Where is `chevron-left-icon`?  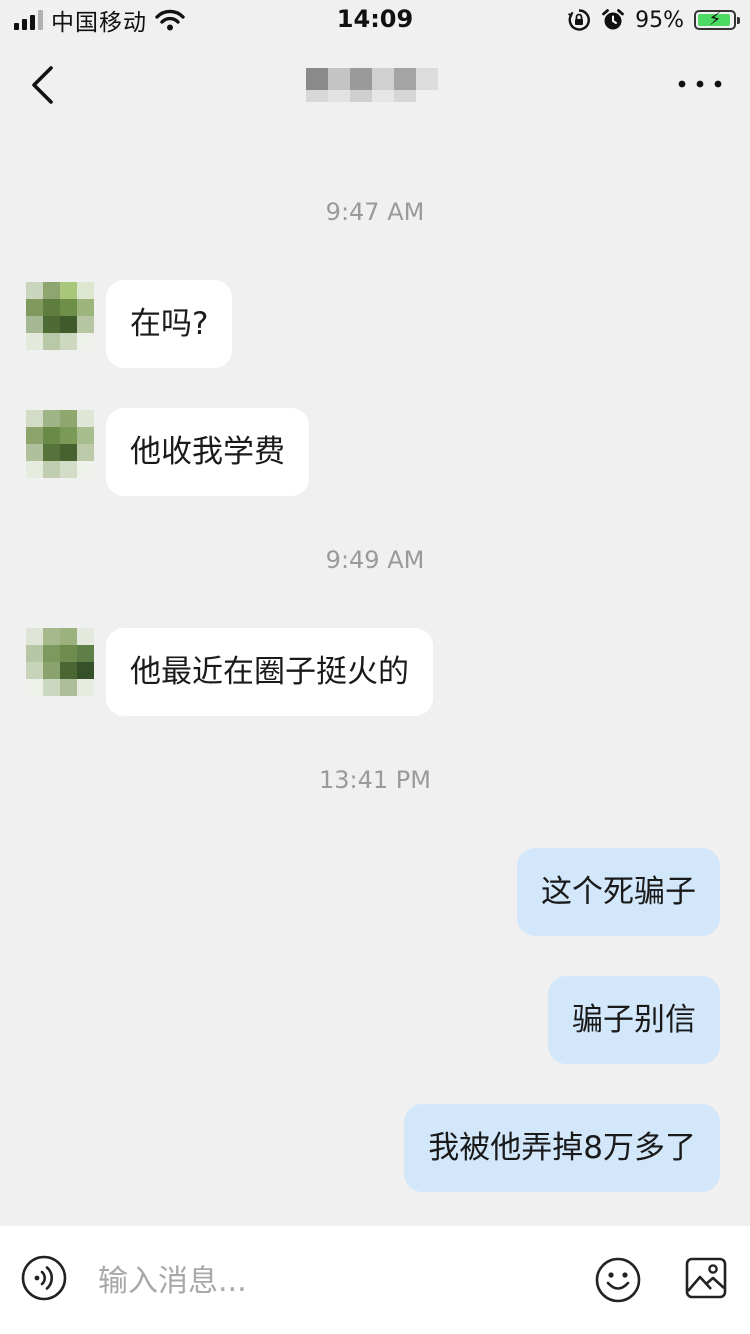 chevron-left-icon is located at coordinates (42, 85).